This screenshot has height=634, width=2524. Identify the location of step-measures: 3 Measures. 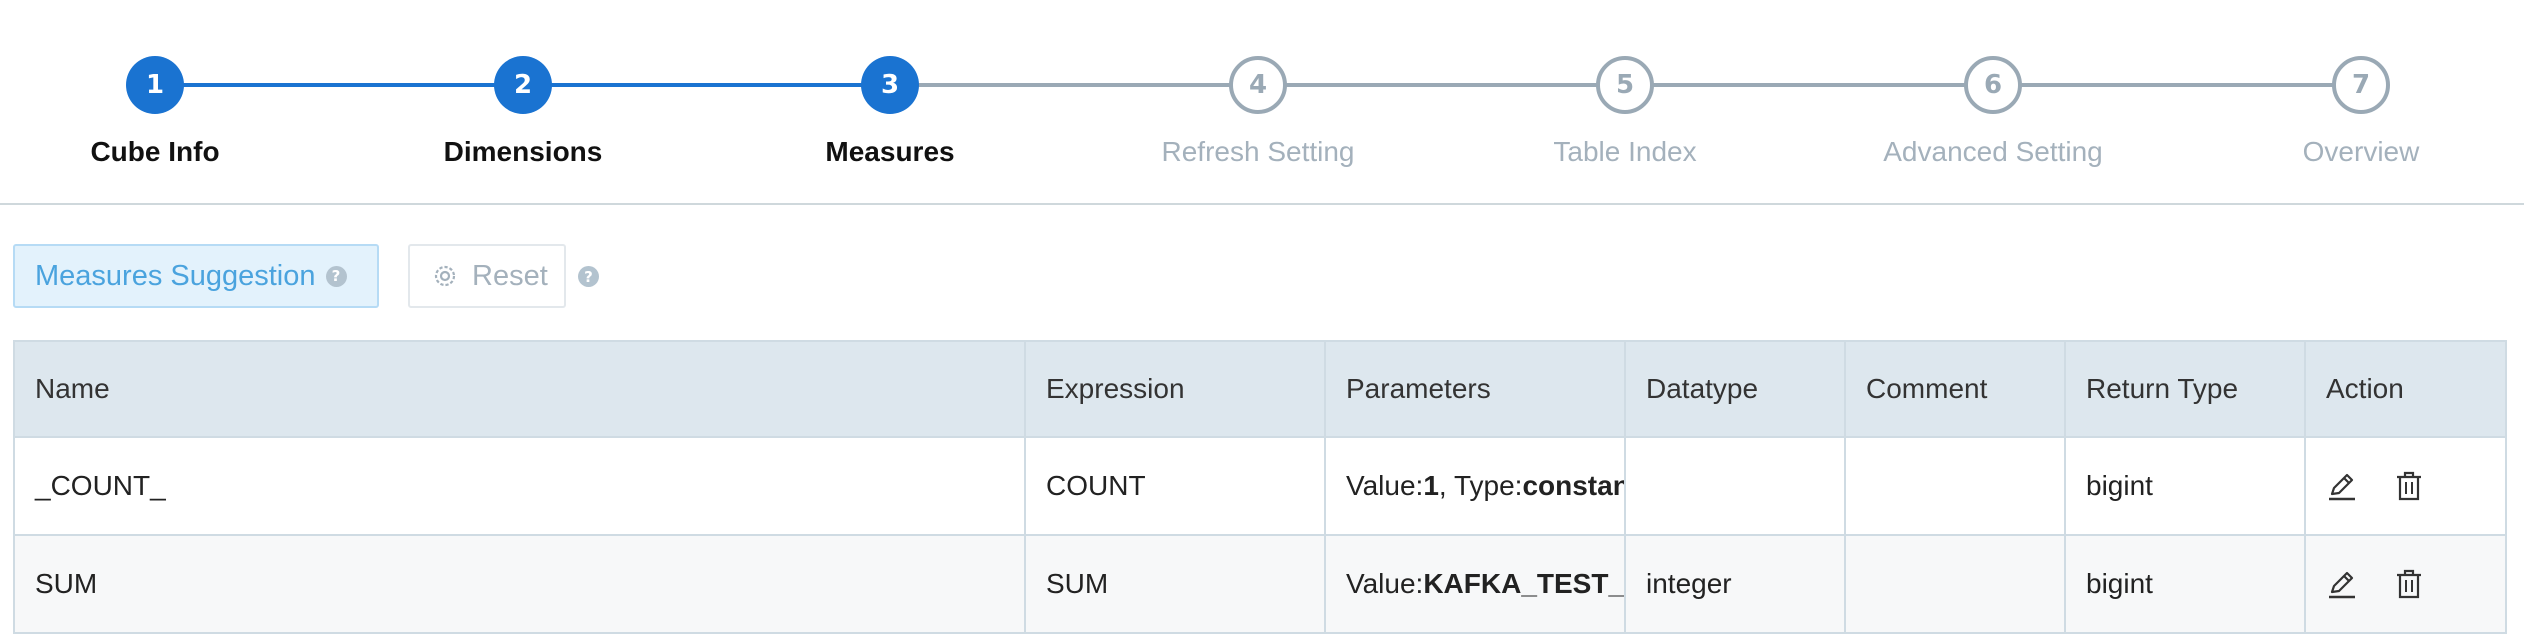
(890, 112).